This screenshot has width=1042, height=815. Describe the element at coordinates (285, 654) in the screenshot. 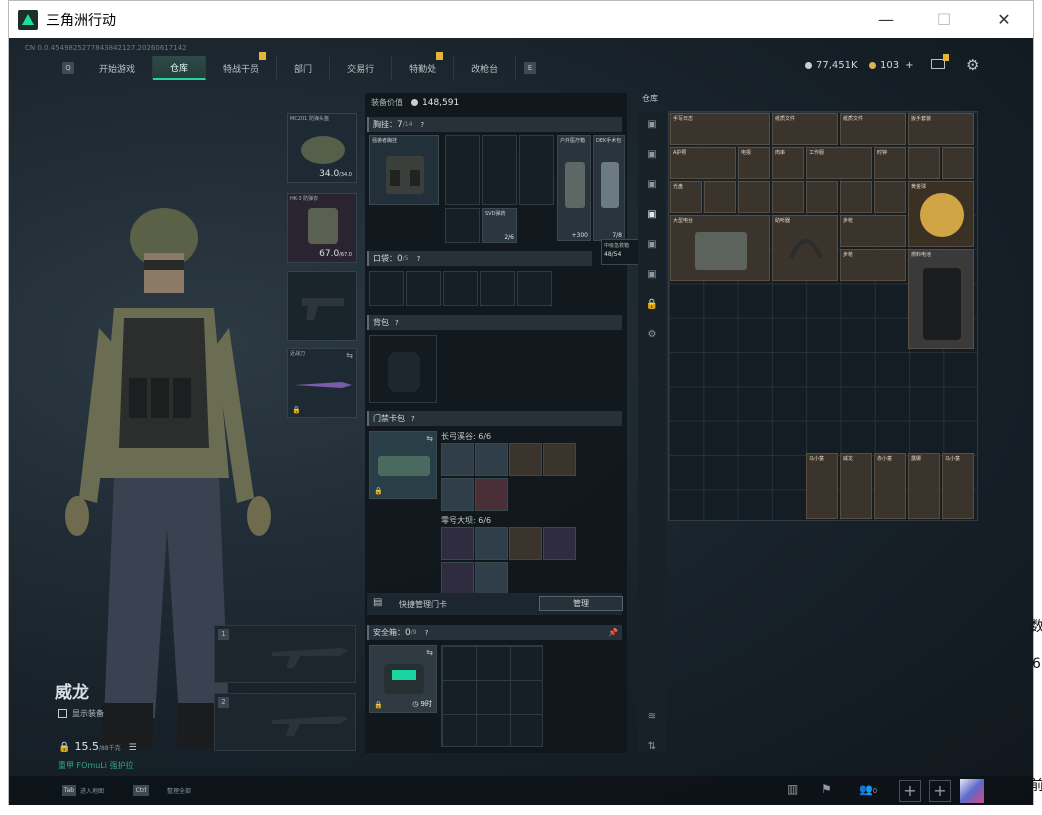

I see `primary-weapon-slot: 1` at that location.